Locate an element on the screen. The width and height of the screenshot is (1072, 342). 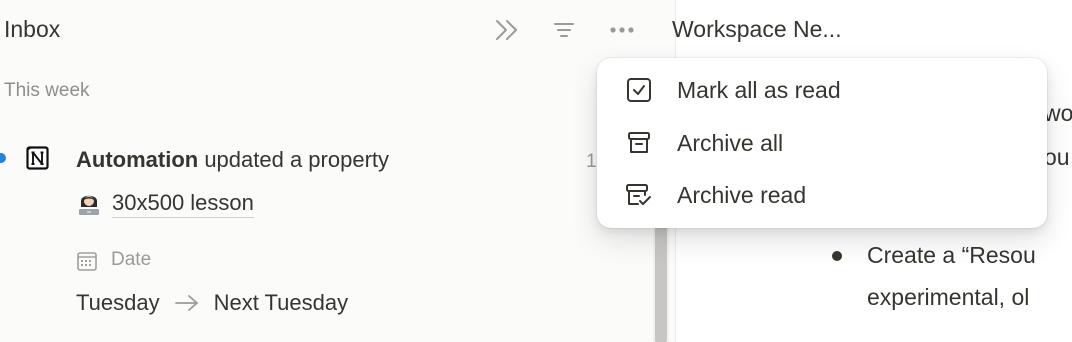
menu-item-mark-all-as-read: Mark all as read is located at coordinates (822, 90).